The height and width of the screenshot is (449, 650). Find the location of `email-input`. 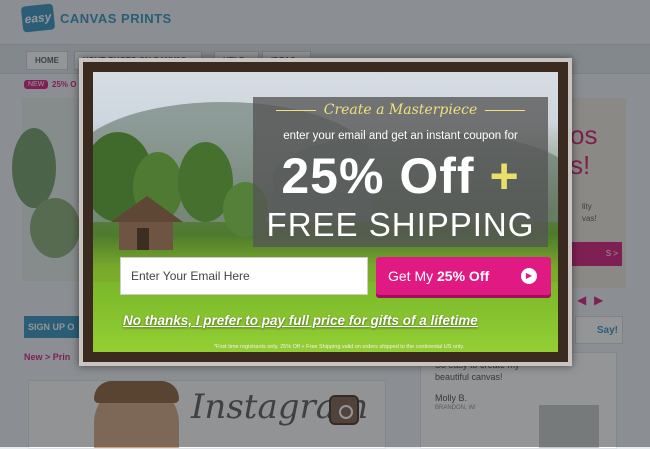

email-input is located at coordinates (244, 276).